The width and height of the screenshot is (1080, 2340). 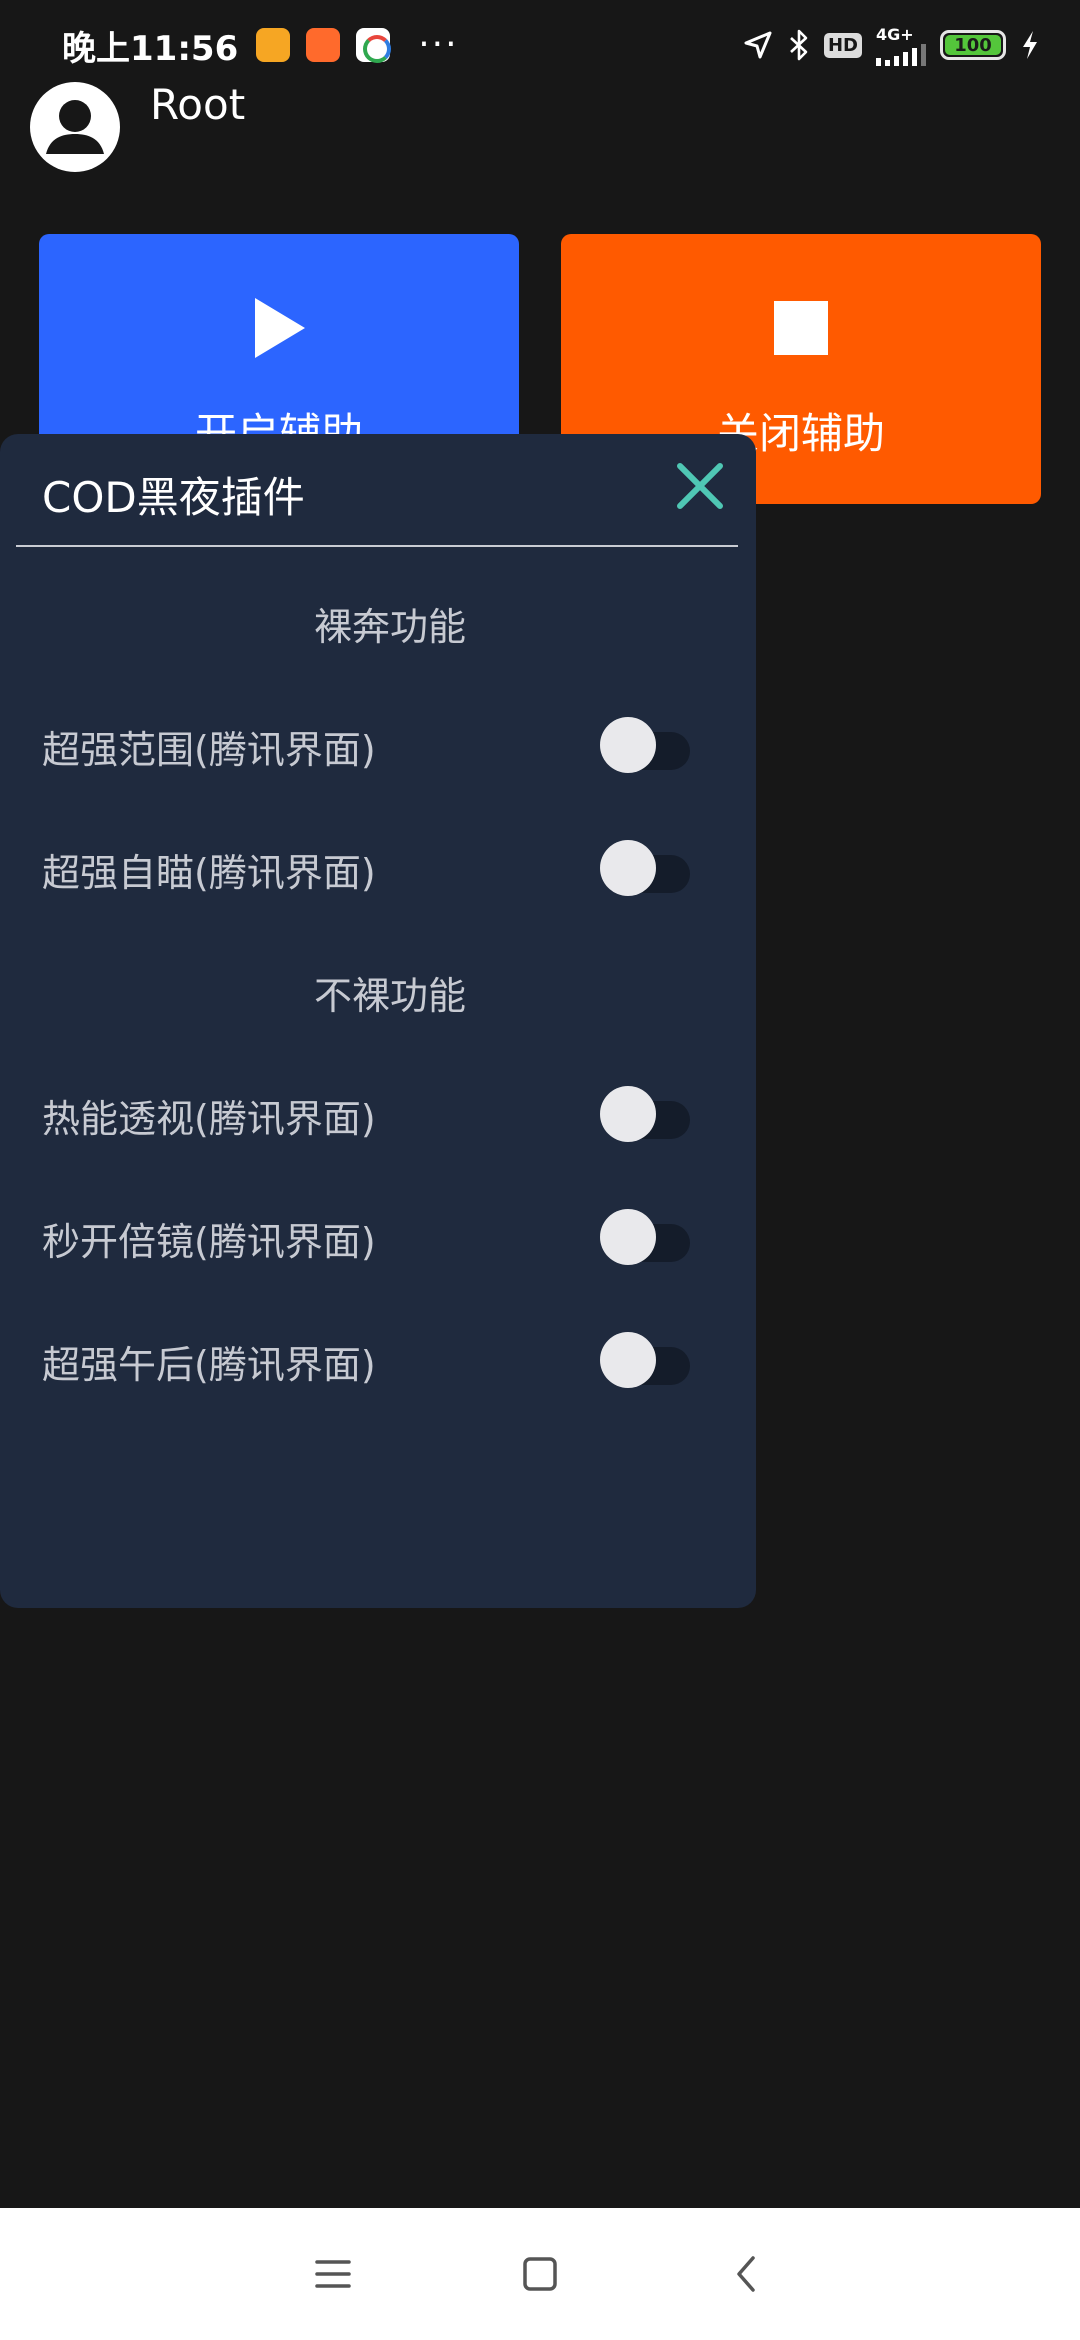 What do you see at coordinates (389, 627) in the screenshot?
I see `section-title: 裸奔功能` at bounding box center [389, 627].